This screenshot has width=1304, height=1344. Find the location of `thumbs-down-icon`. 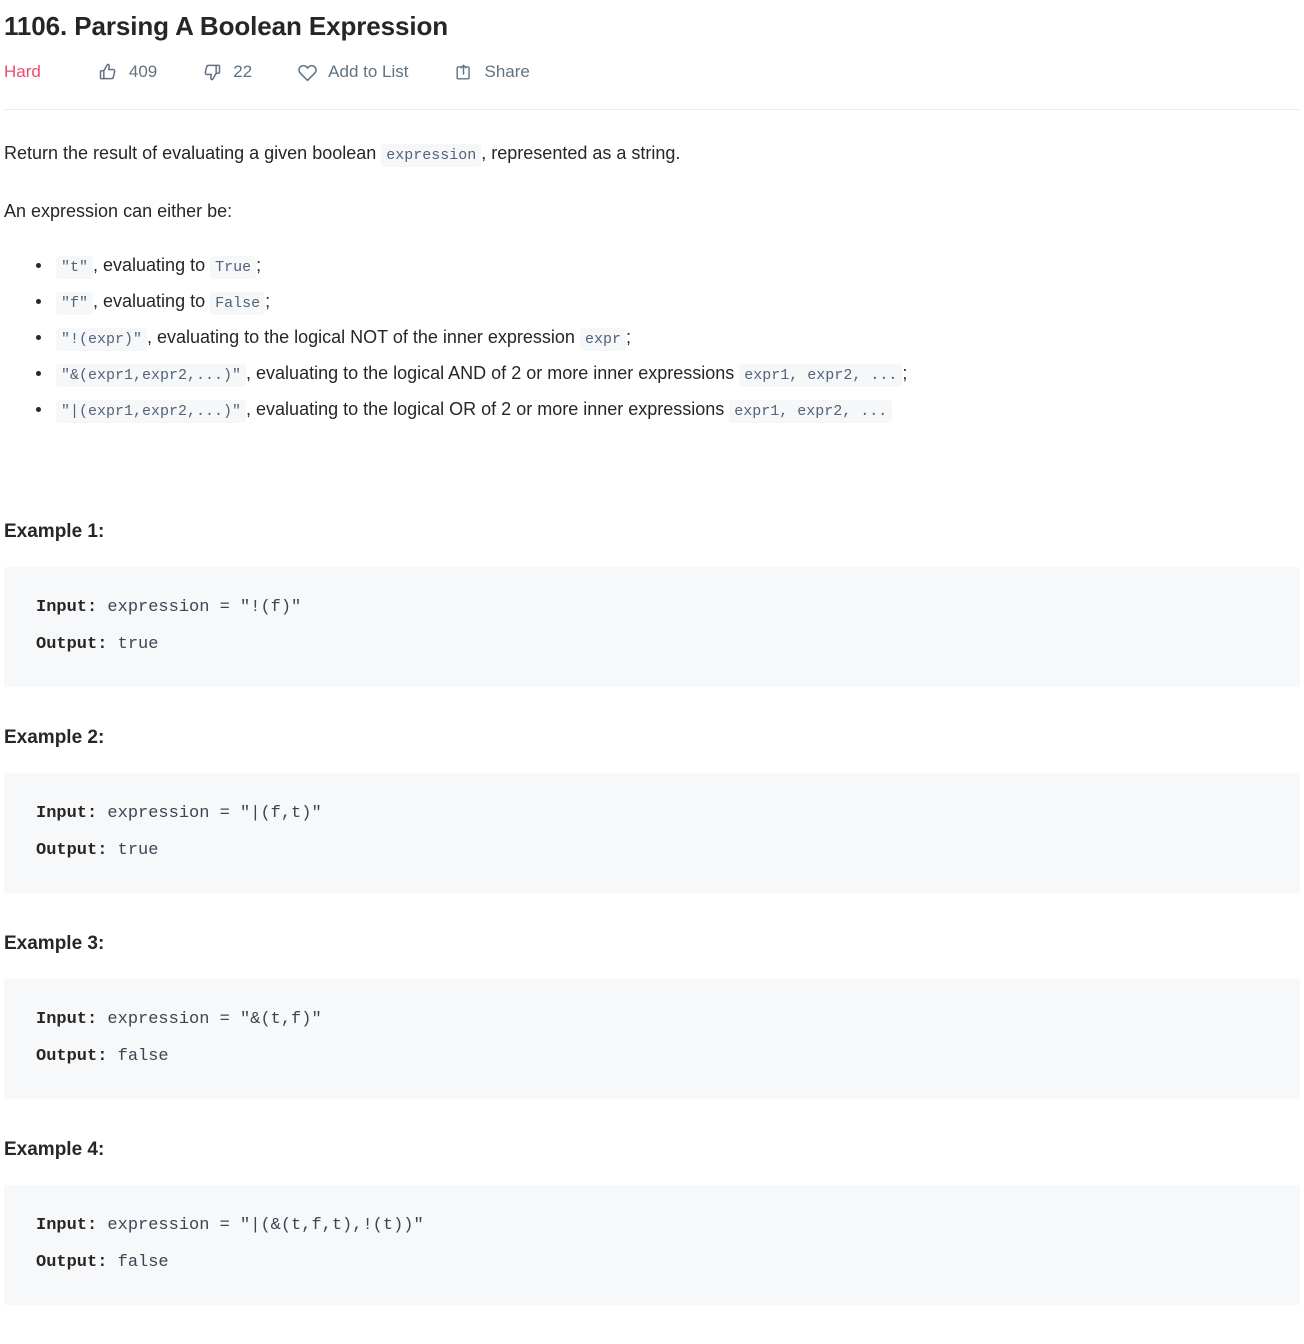

thumbs-down-icon is located at coordinates (212, 72).